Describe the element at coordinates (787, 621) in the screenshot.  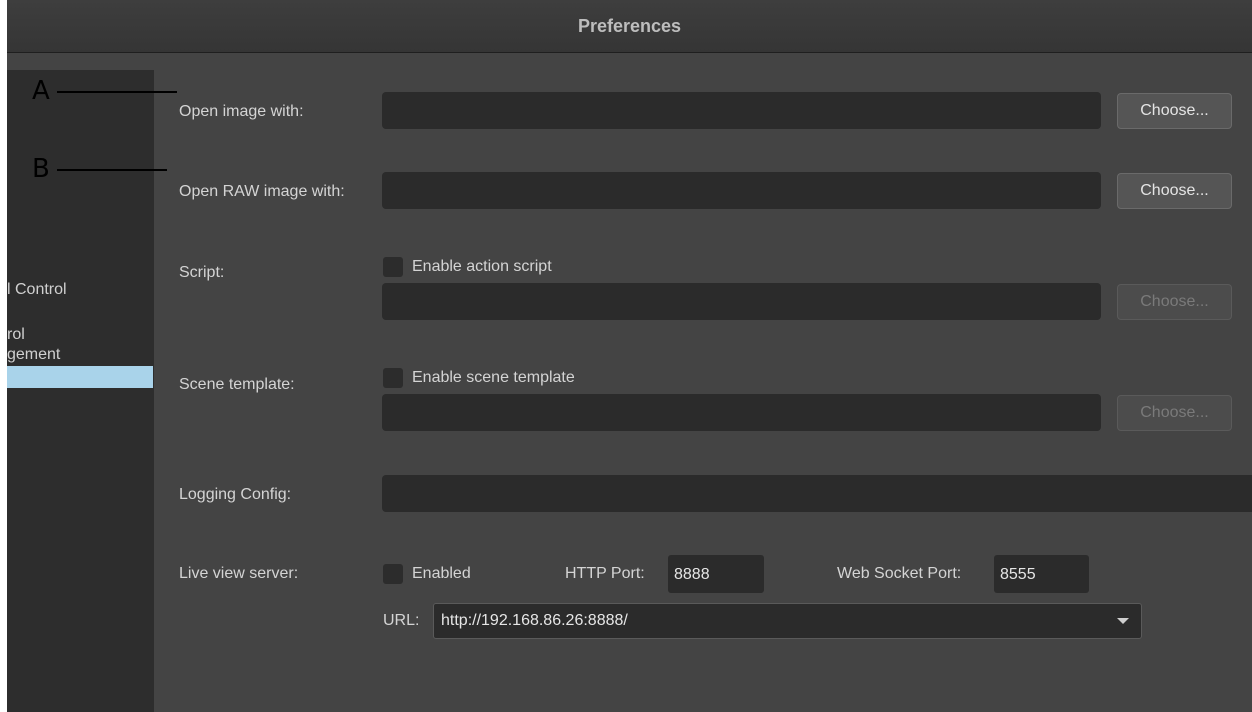
I see `url-select: http://192.168.86.26:8888/` at that location.